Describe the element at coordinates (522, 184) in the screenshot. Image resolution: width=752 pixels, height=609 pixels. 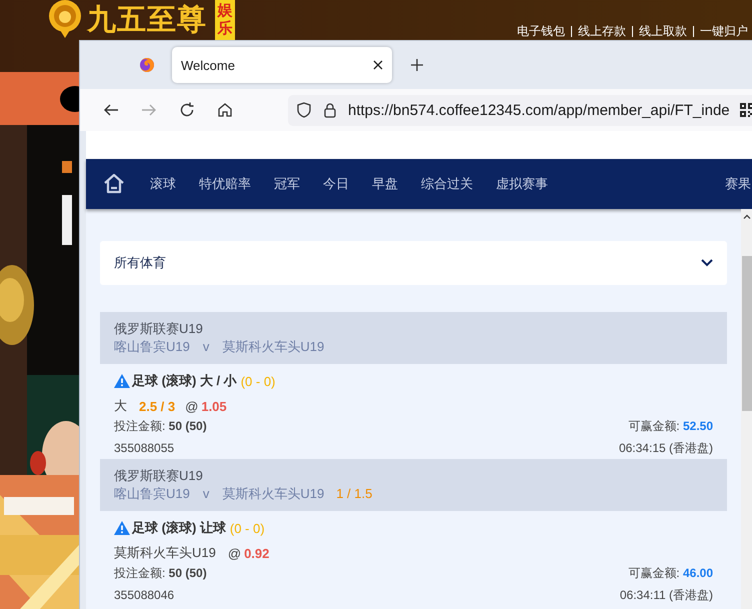
I see `nav-item: 虚拟赛事` at that location.